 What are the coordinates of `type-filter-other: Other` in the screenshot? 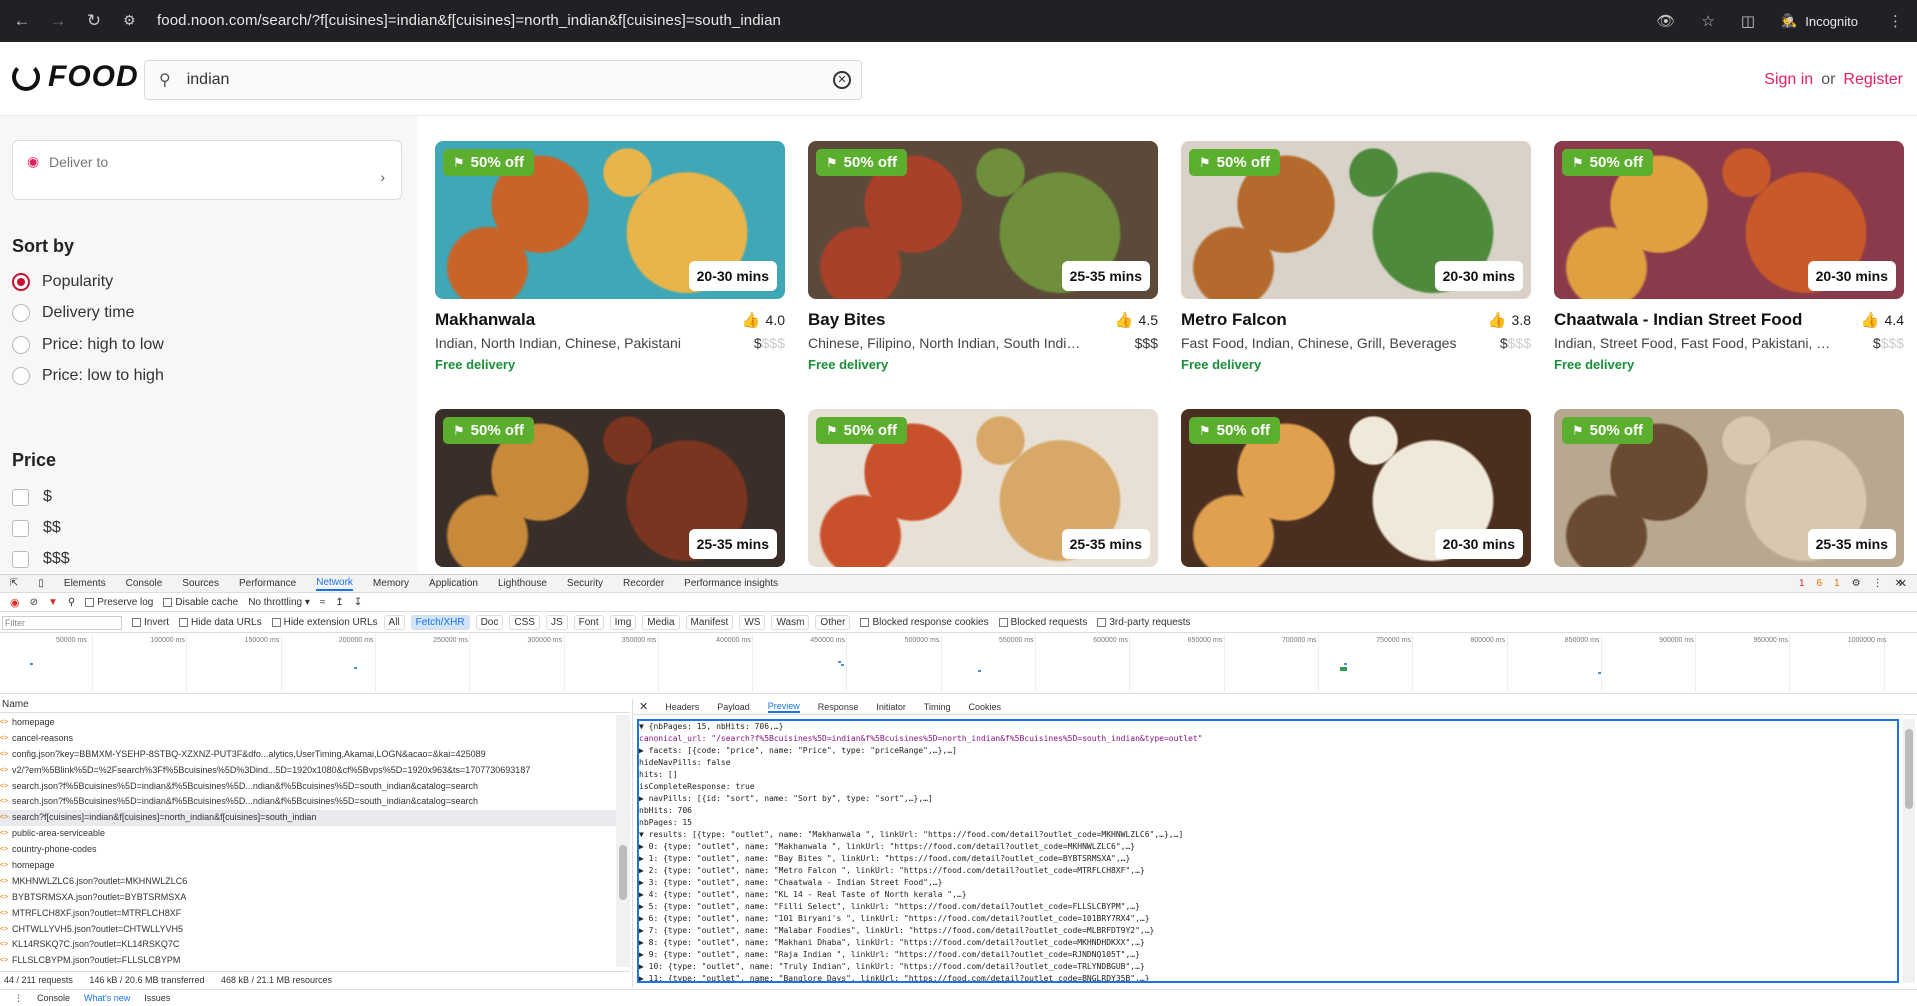 It's located at (833, 622).